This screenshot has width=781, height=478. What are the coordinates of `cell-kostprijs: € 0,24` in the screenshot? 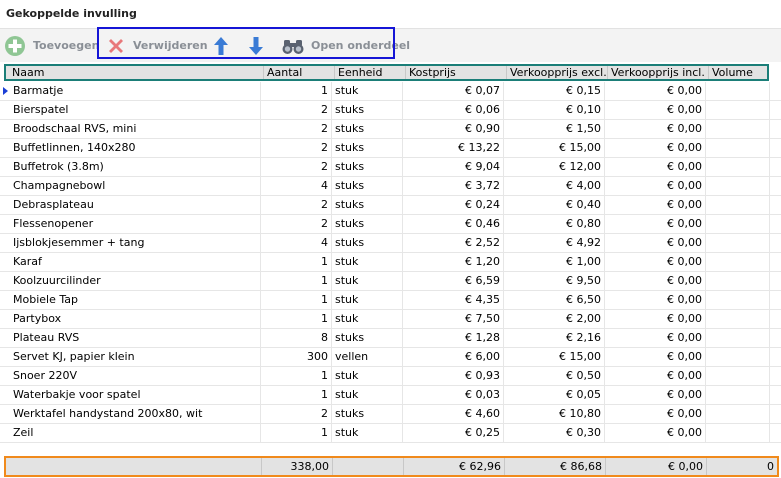 It's located at (453, 205).